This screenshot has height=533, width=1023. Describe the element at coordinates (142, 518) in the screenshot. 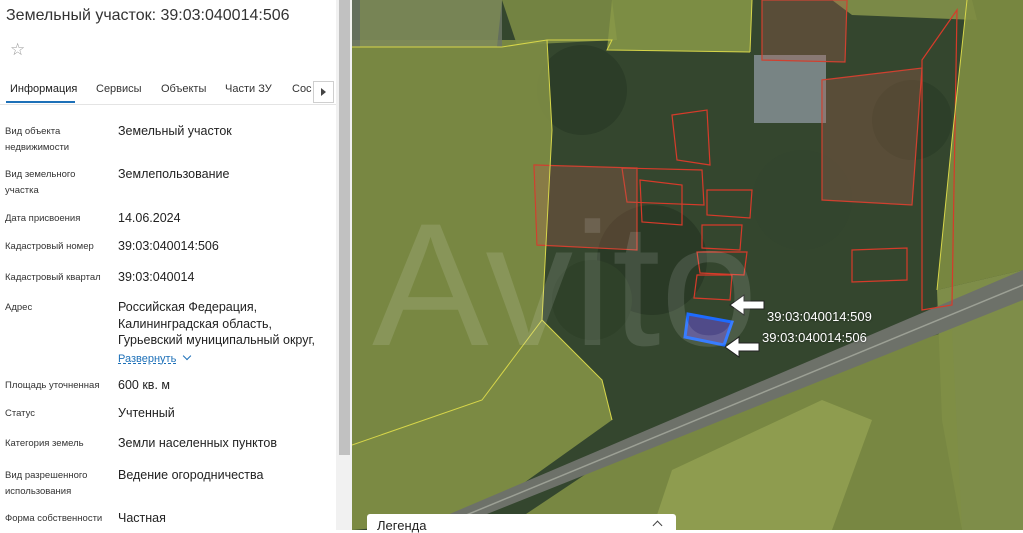

I see `value-ownership: Частная` at that location.